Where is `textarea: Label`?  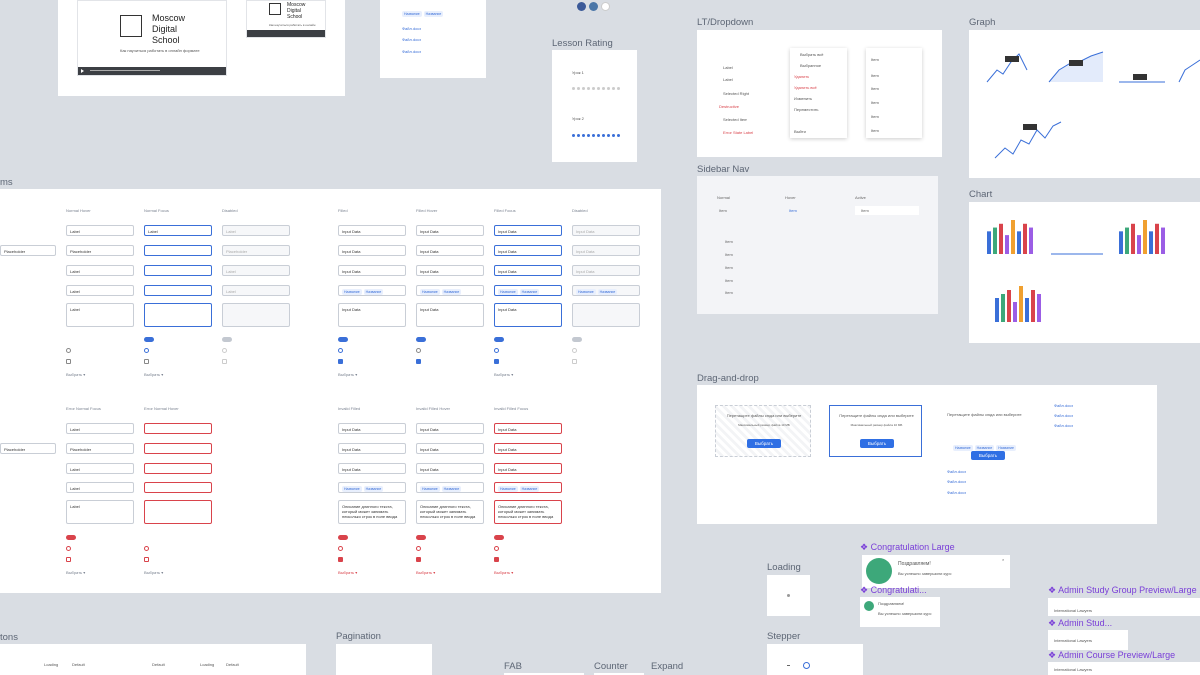
textarea: Label is located at coordinates (100, 315).